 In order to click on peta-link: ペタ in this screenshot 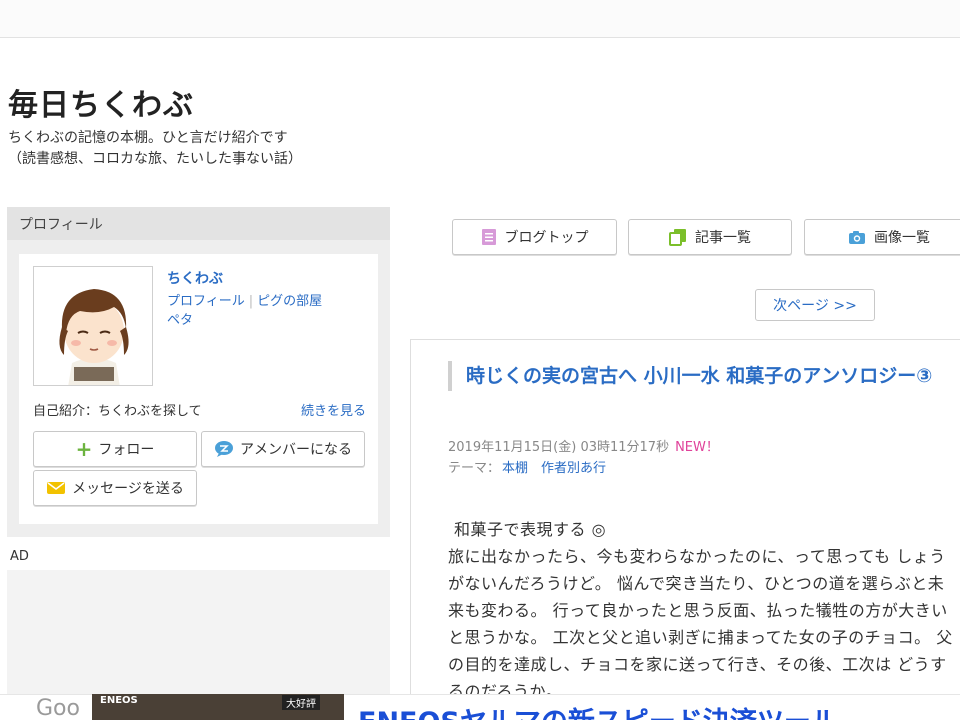, I will do `click(180, 320)`.